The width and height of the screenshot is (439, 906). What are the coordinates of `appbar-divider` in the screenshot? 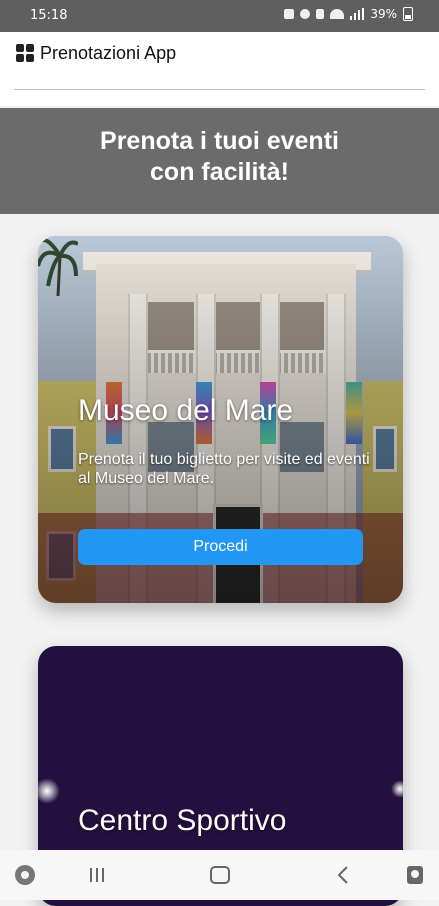 It's located at (219, 89).